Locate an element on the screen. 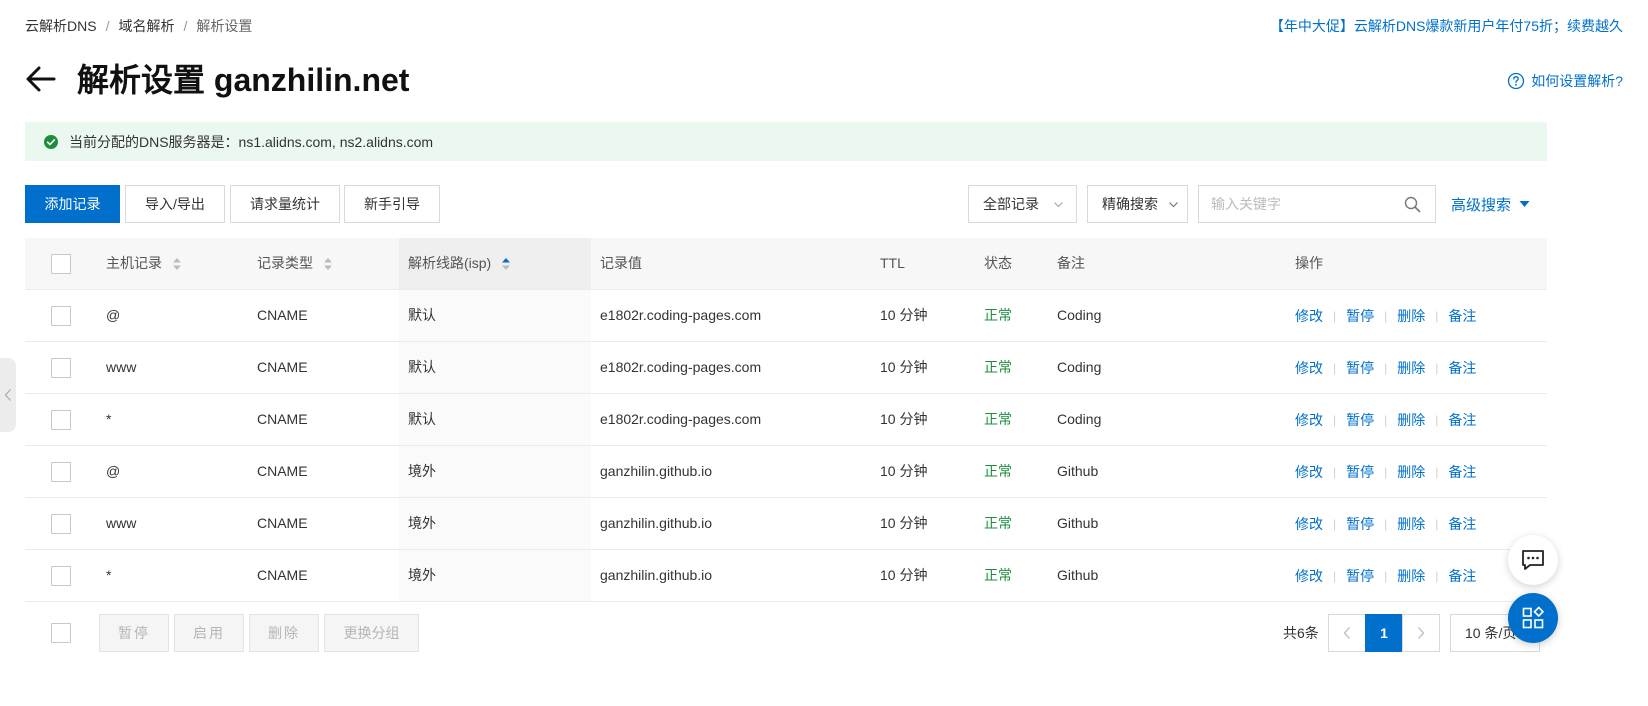 This screenshot has height=706, width=1648. search-input is located at coordinates (1294, 204).